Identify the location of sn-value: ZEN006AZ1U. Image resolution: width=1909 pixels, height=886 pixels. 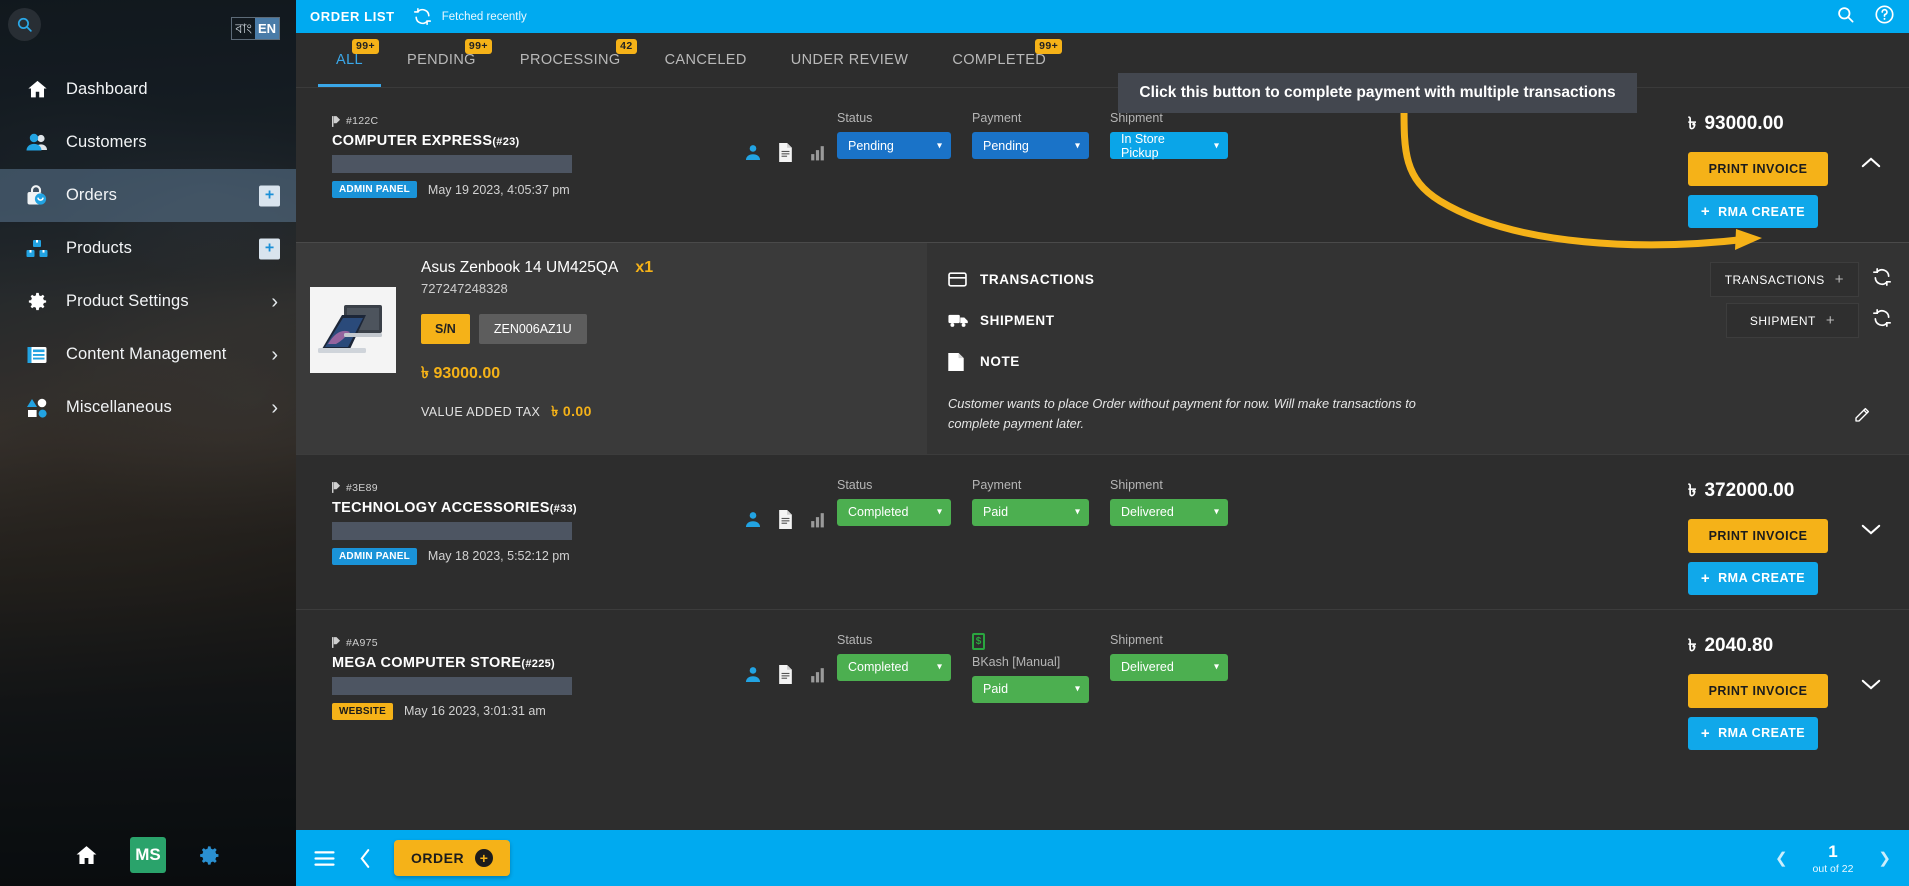
(532, 329).